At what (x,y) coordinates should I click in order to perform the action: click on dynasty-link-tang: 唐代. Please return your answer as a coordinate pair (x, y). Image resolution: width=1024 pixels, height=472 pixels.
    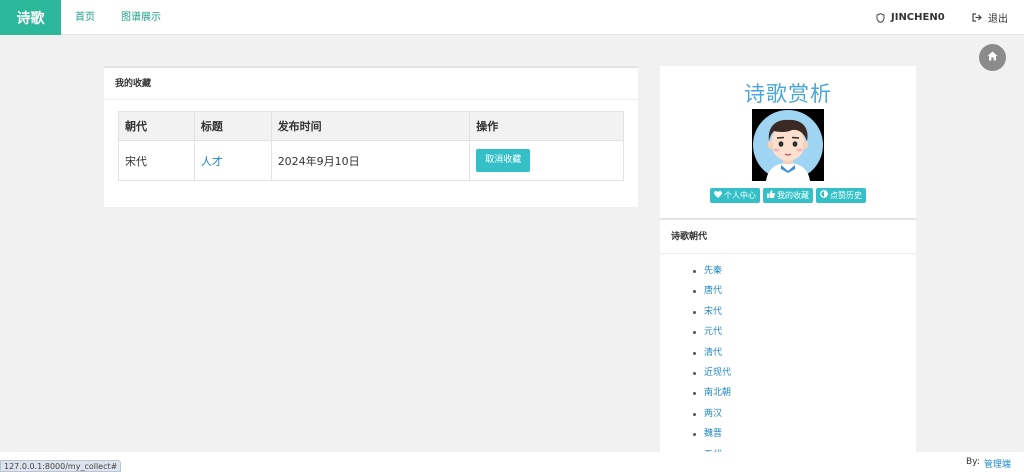
    Looking at the image, I should click on (712, 294).